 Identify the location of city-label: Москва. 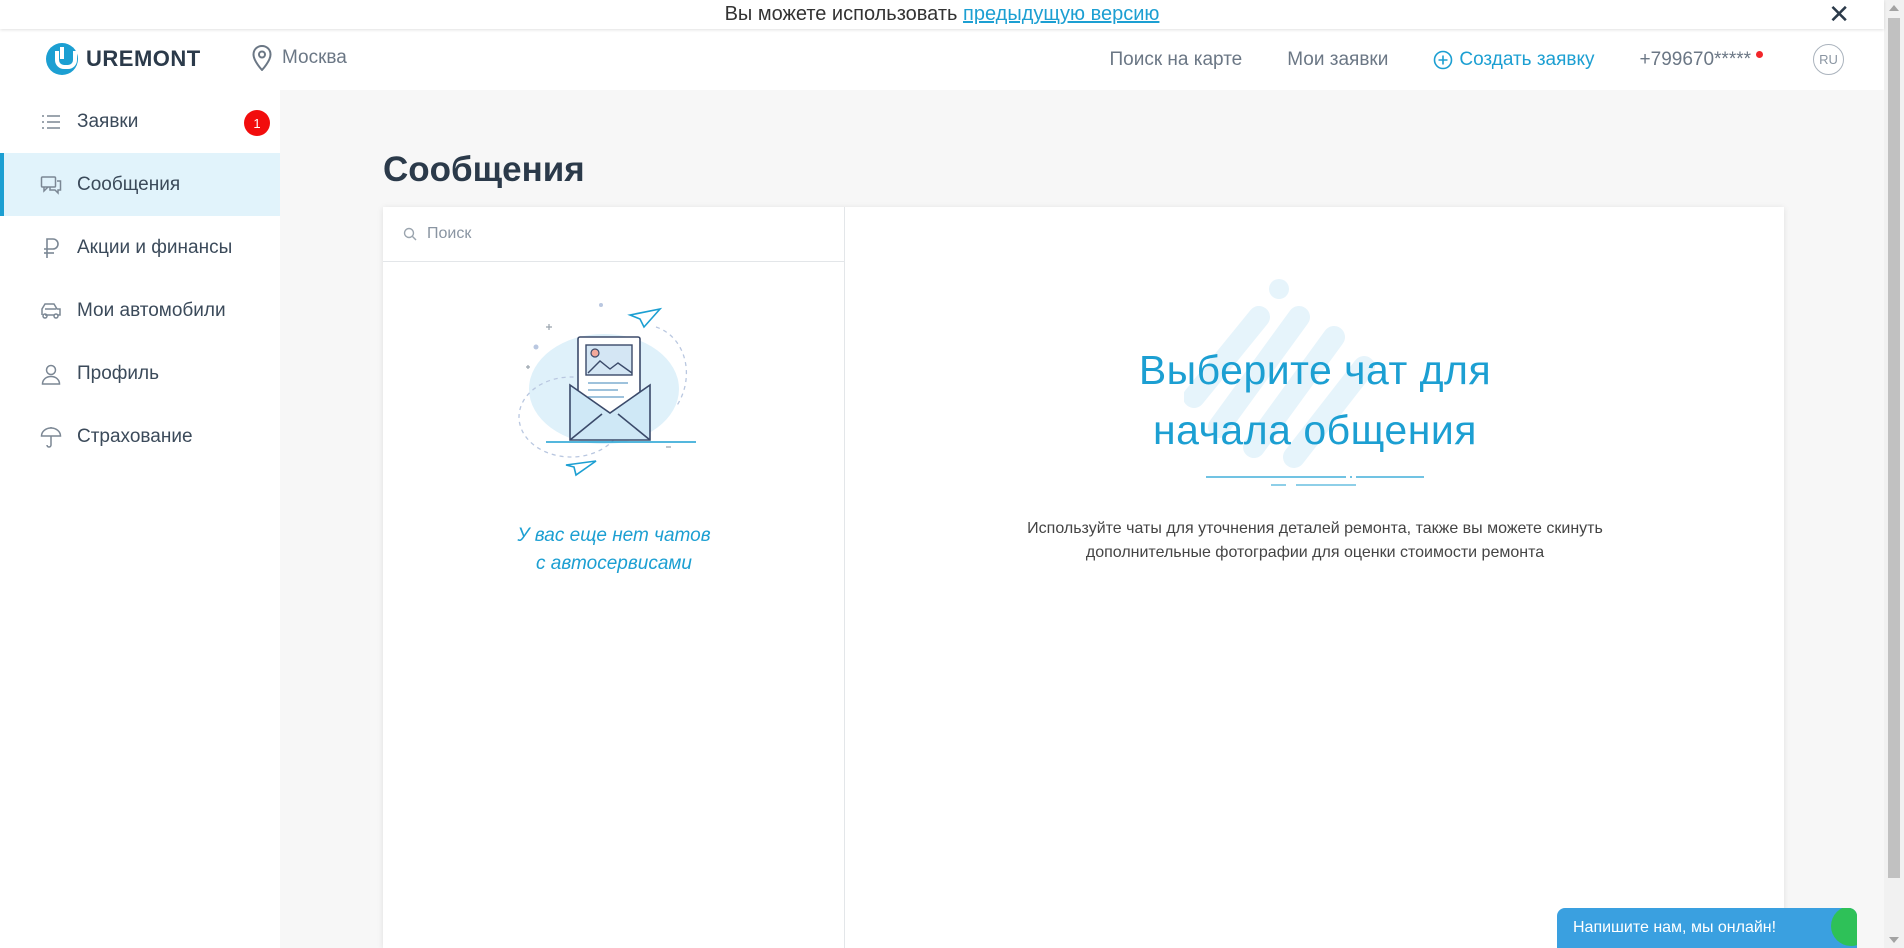
(314, 57).